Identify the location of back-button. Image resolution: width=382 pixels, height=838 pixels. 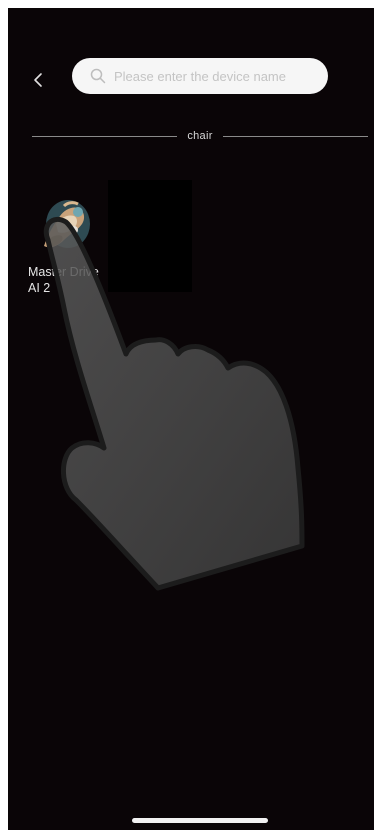
(38, 80).